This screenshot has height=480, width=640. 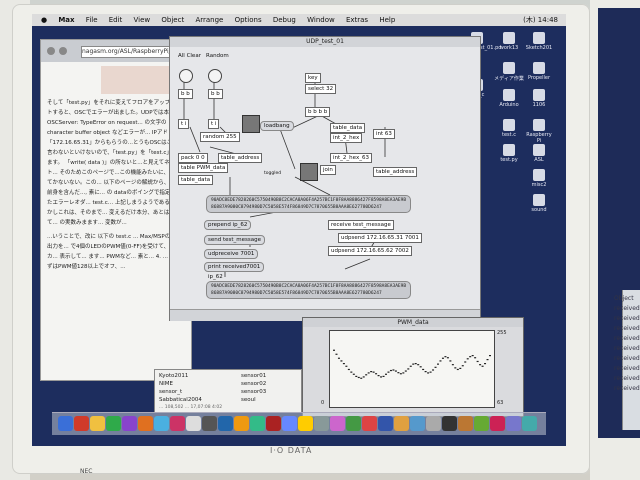 What do you see at coordinates (336, 354) in the screenshot?
I see `pwm-point` at bounding box center [336, 354].